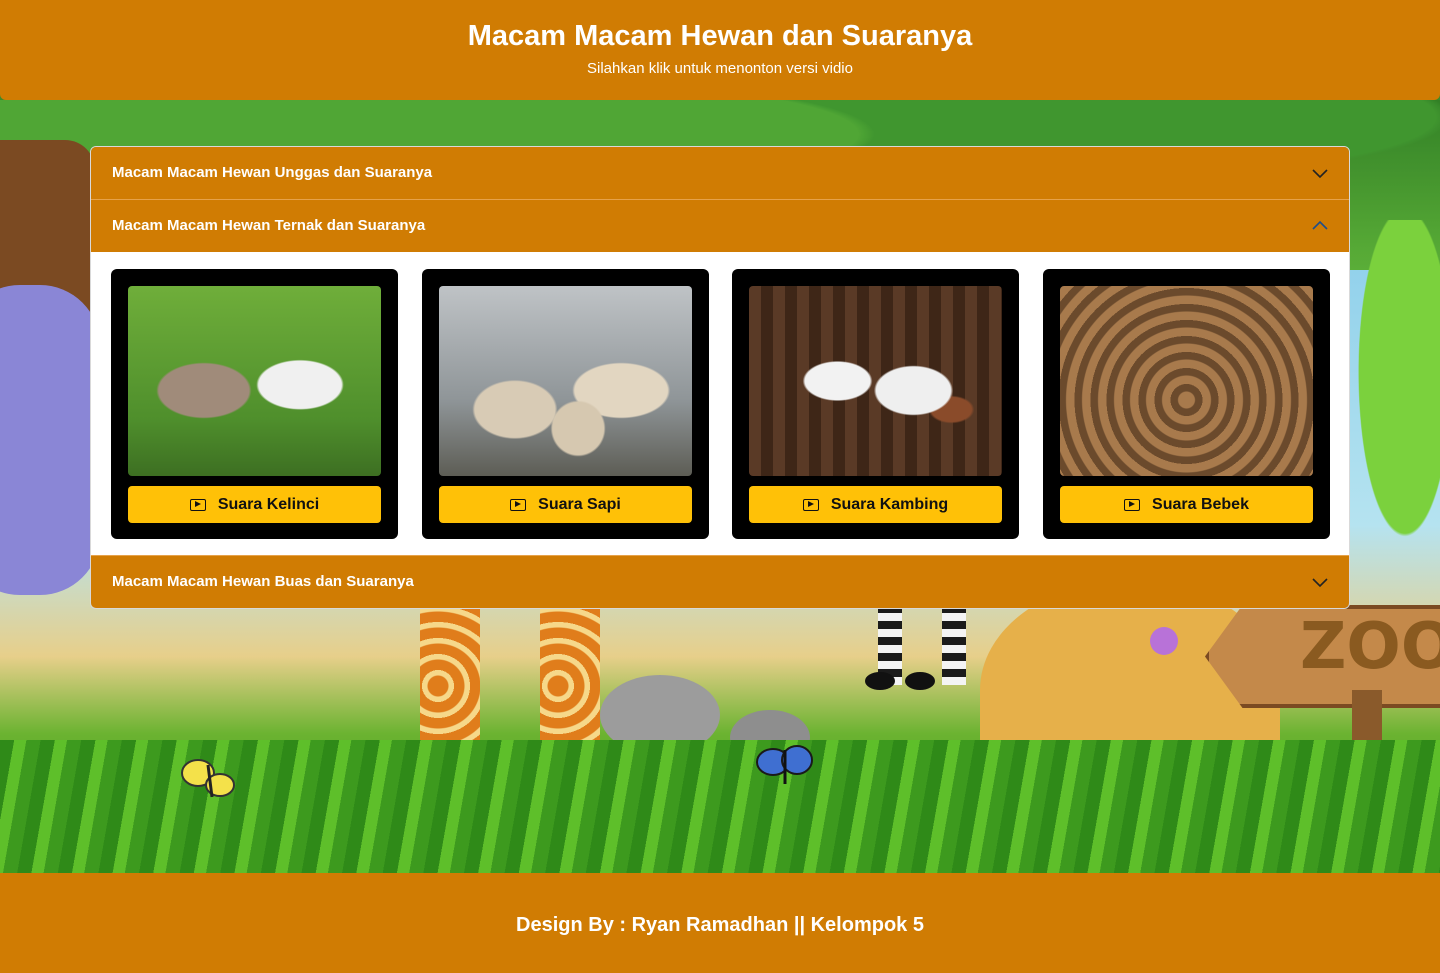 Image resolution: width=1440 pixels, height=973 pixels. I want to click on leaves, so click(1390, 410).